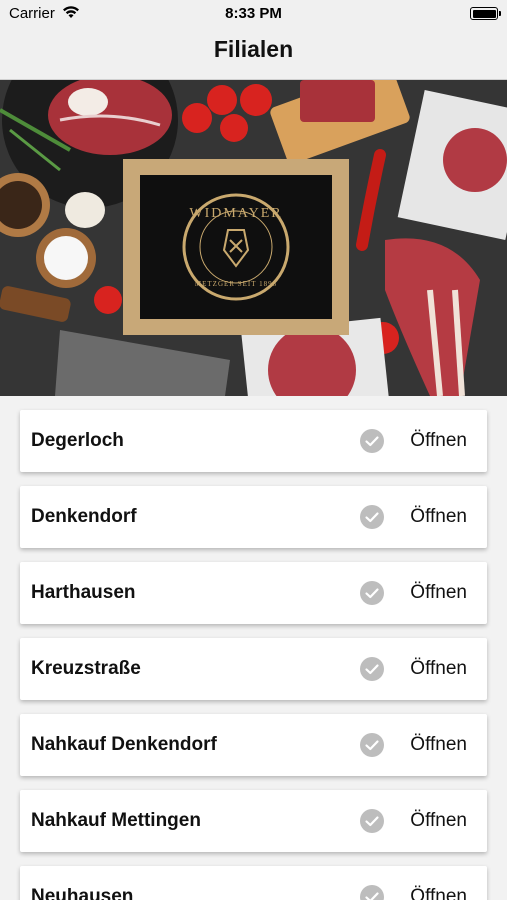  Describe the element at coordinates (253, 669) in the screenshot. I see `branch-row-kreuzstrasse: Kreuzstraße Öffnen` at that location.